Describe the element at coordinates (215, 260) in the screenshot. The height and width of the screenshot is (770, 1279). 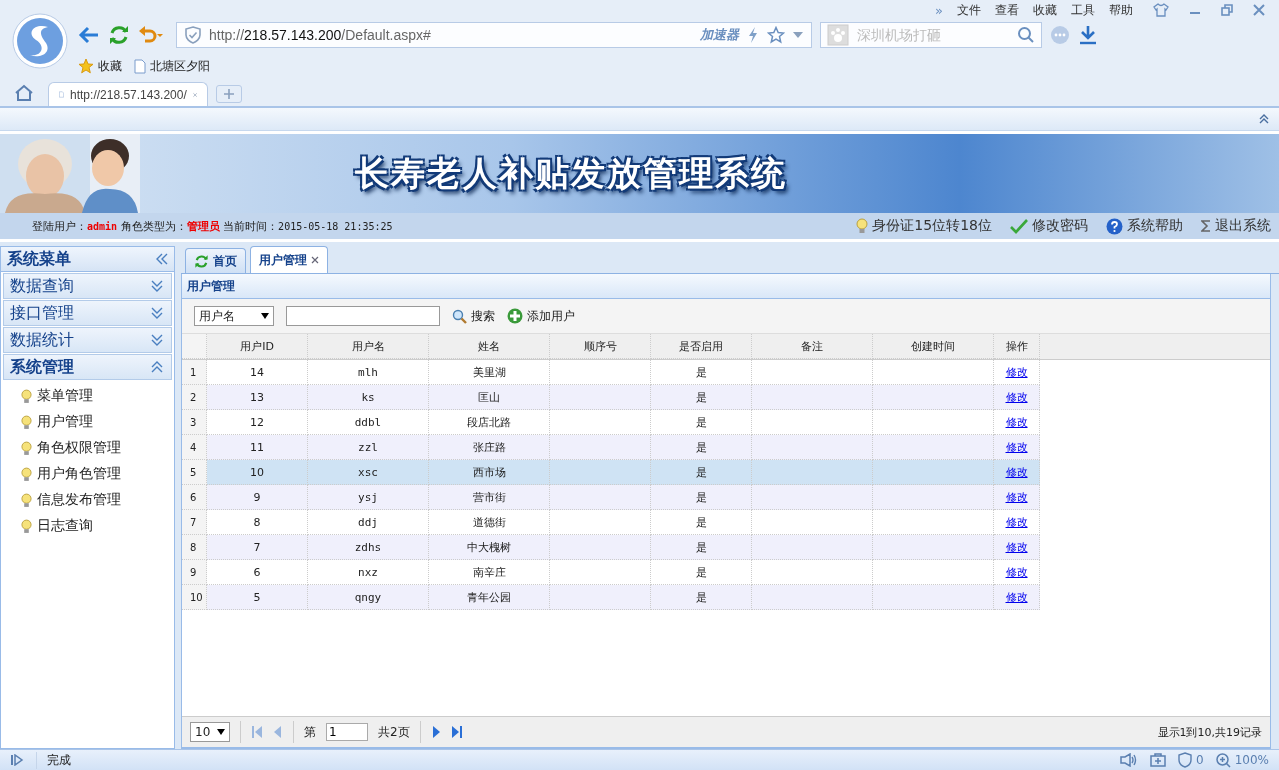
I see `tab: 首页` at that location.